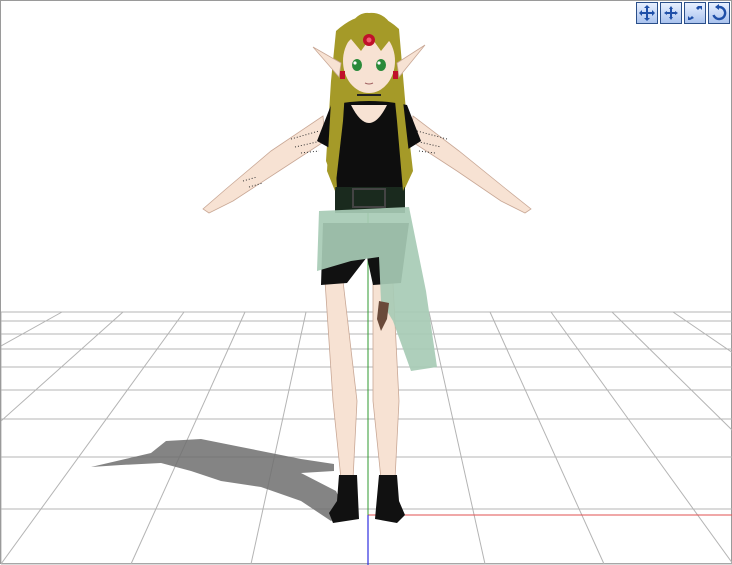  Describe the element at coordinates (342, 75) in the screenshot. I see `left-earring` at that location.